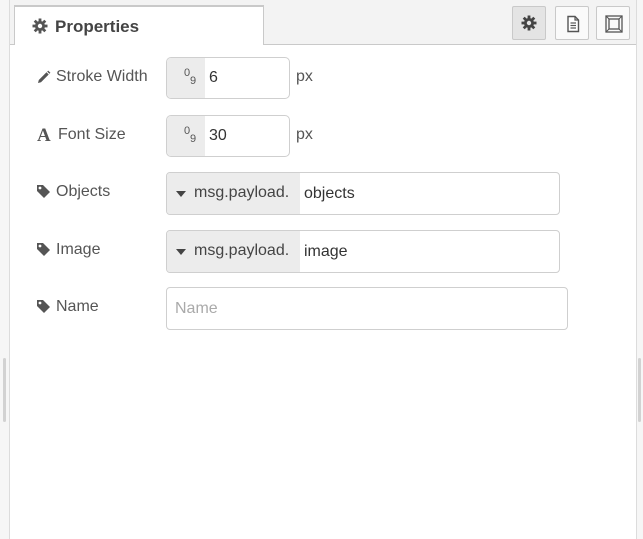 The width and height of the screenshot is (643, 539). Describe the element at coordinates (304, 134) in the screenshot. I see `font-size-unit: px` at that location.